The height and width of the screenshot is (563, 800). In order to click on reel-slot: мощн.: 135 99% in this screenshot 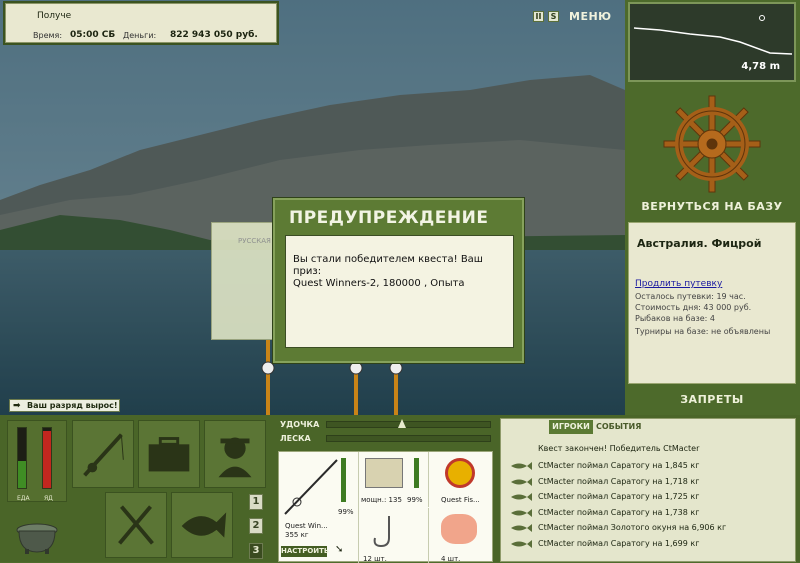, I will do `click(394, 479)`.